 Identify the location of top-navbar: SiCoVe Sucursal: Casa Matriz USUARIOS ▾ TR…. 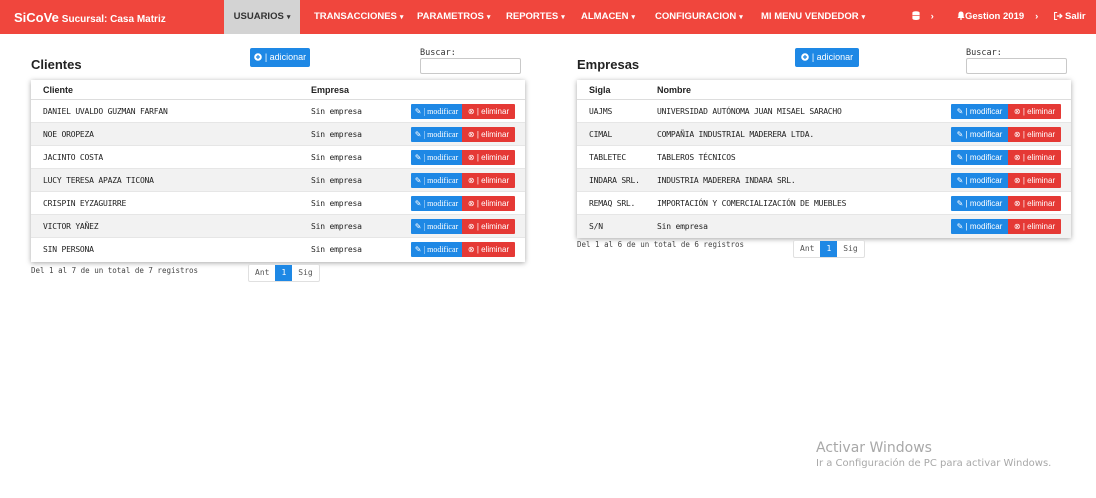
(548, 17).